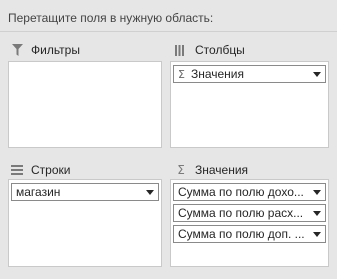 Image resolution: width=337 pixels, height=279 pixels. I want to click on divider, so click(168, 31).